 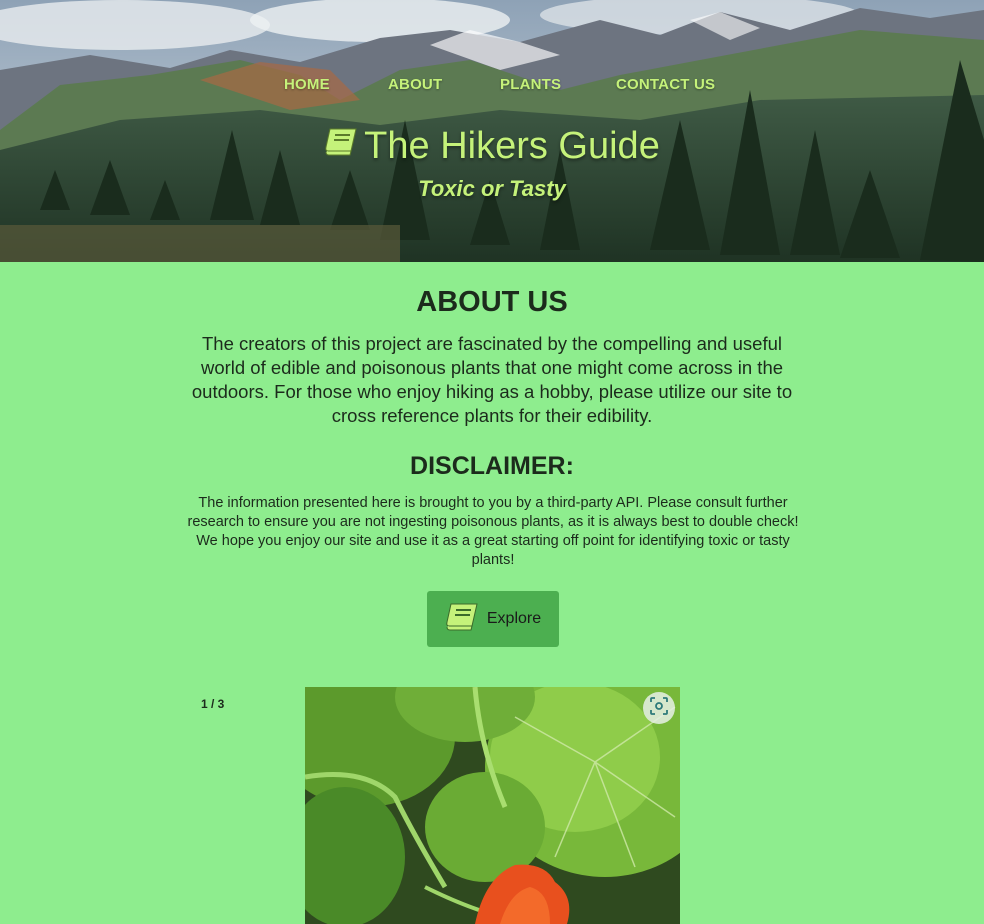 I want to click on explore-button-label: Explore, so click(x=514, y=618).